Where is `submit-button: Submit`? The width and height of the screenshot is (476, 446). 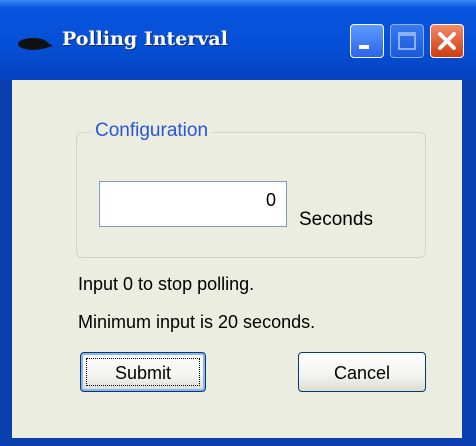 submit-button: Submit is located at coordinates (143, 372).